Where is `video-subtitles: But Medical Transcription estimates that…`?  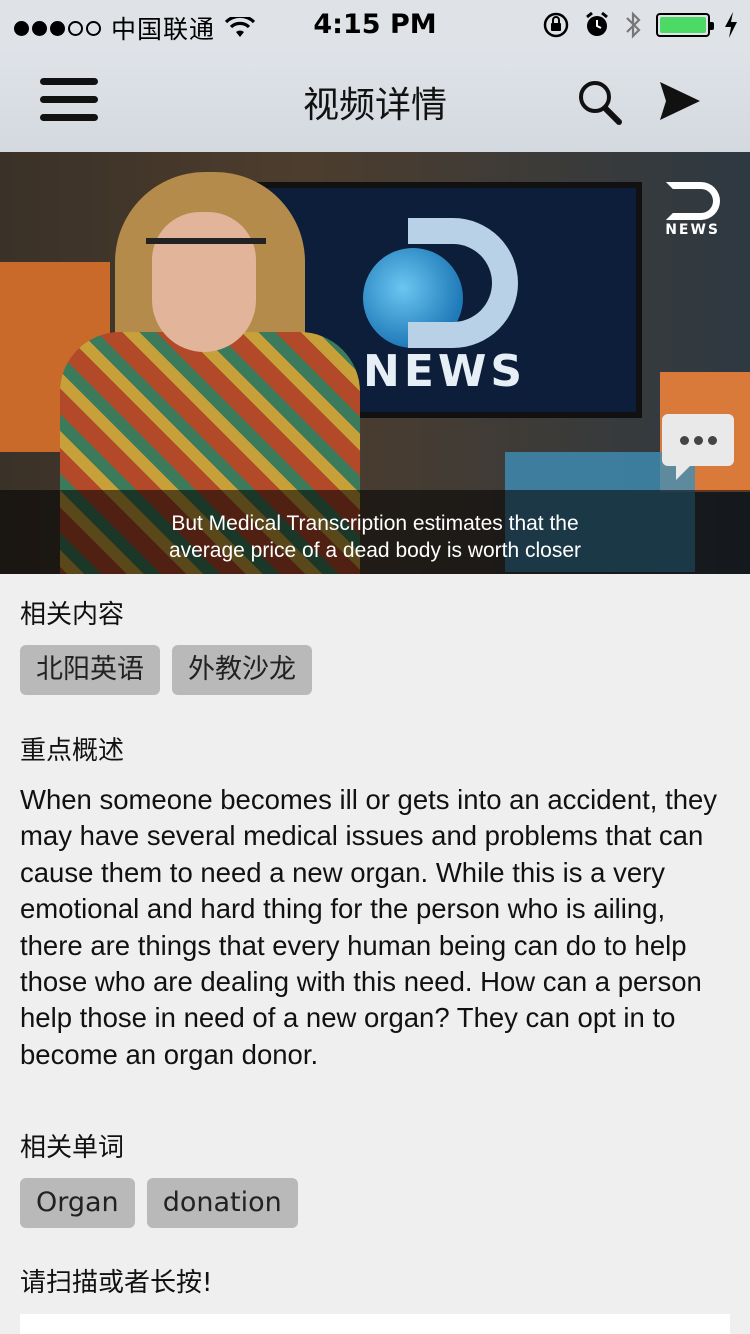 video-subtitles: But Medical Transcription estimates that… is located at coordinates (375, 532).